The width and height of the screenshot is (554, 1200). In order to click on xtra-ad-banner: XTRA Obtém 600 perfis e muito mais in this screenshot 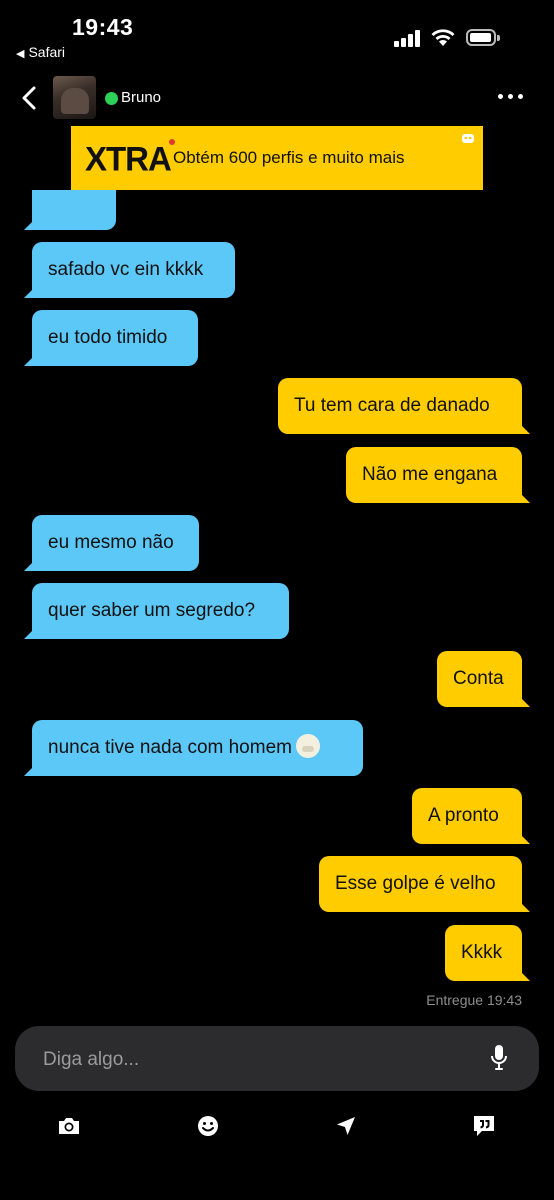, I will do `click(277, 158)`.